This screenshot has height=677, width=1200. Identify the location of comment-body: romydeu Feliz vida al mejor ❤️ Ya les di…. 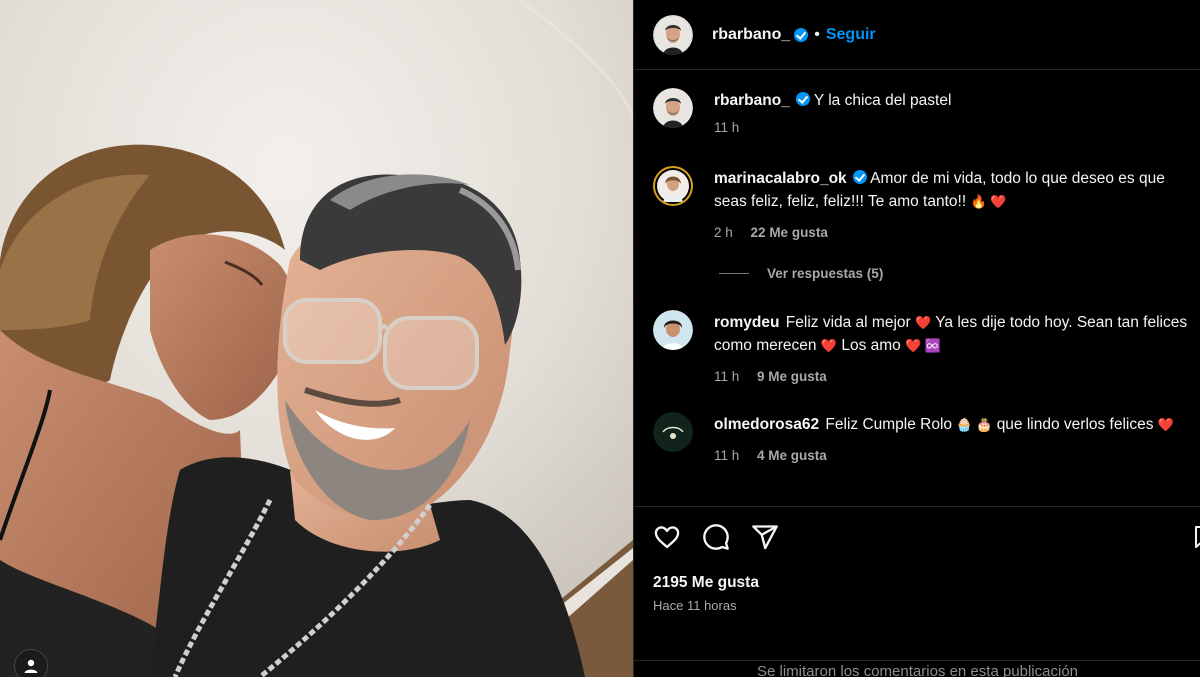
(953, 349).